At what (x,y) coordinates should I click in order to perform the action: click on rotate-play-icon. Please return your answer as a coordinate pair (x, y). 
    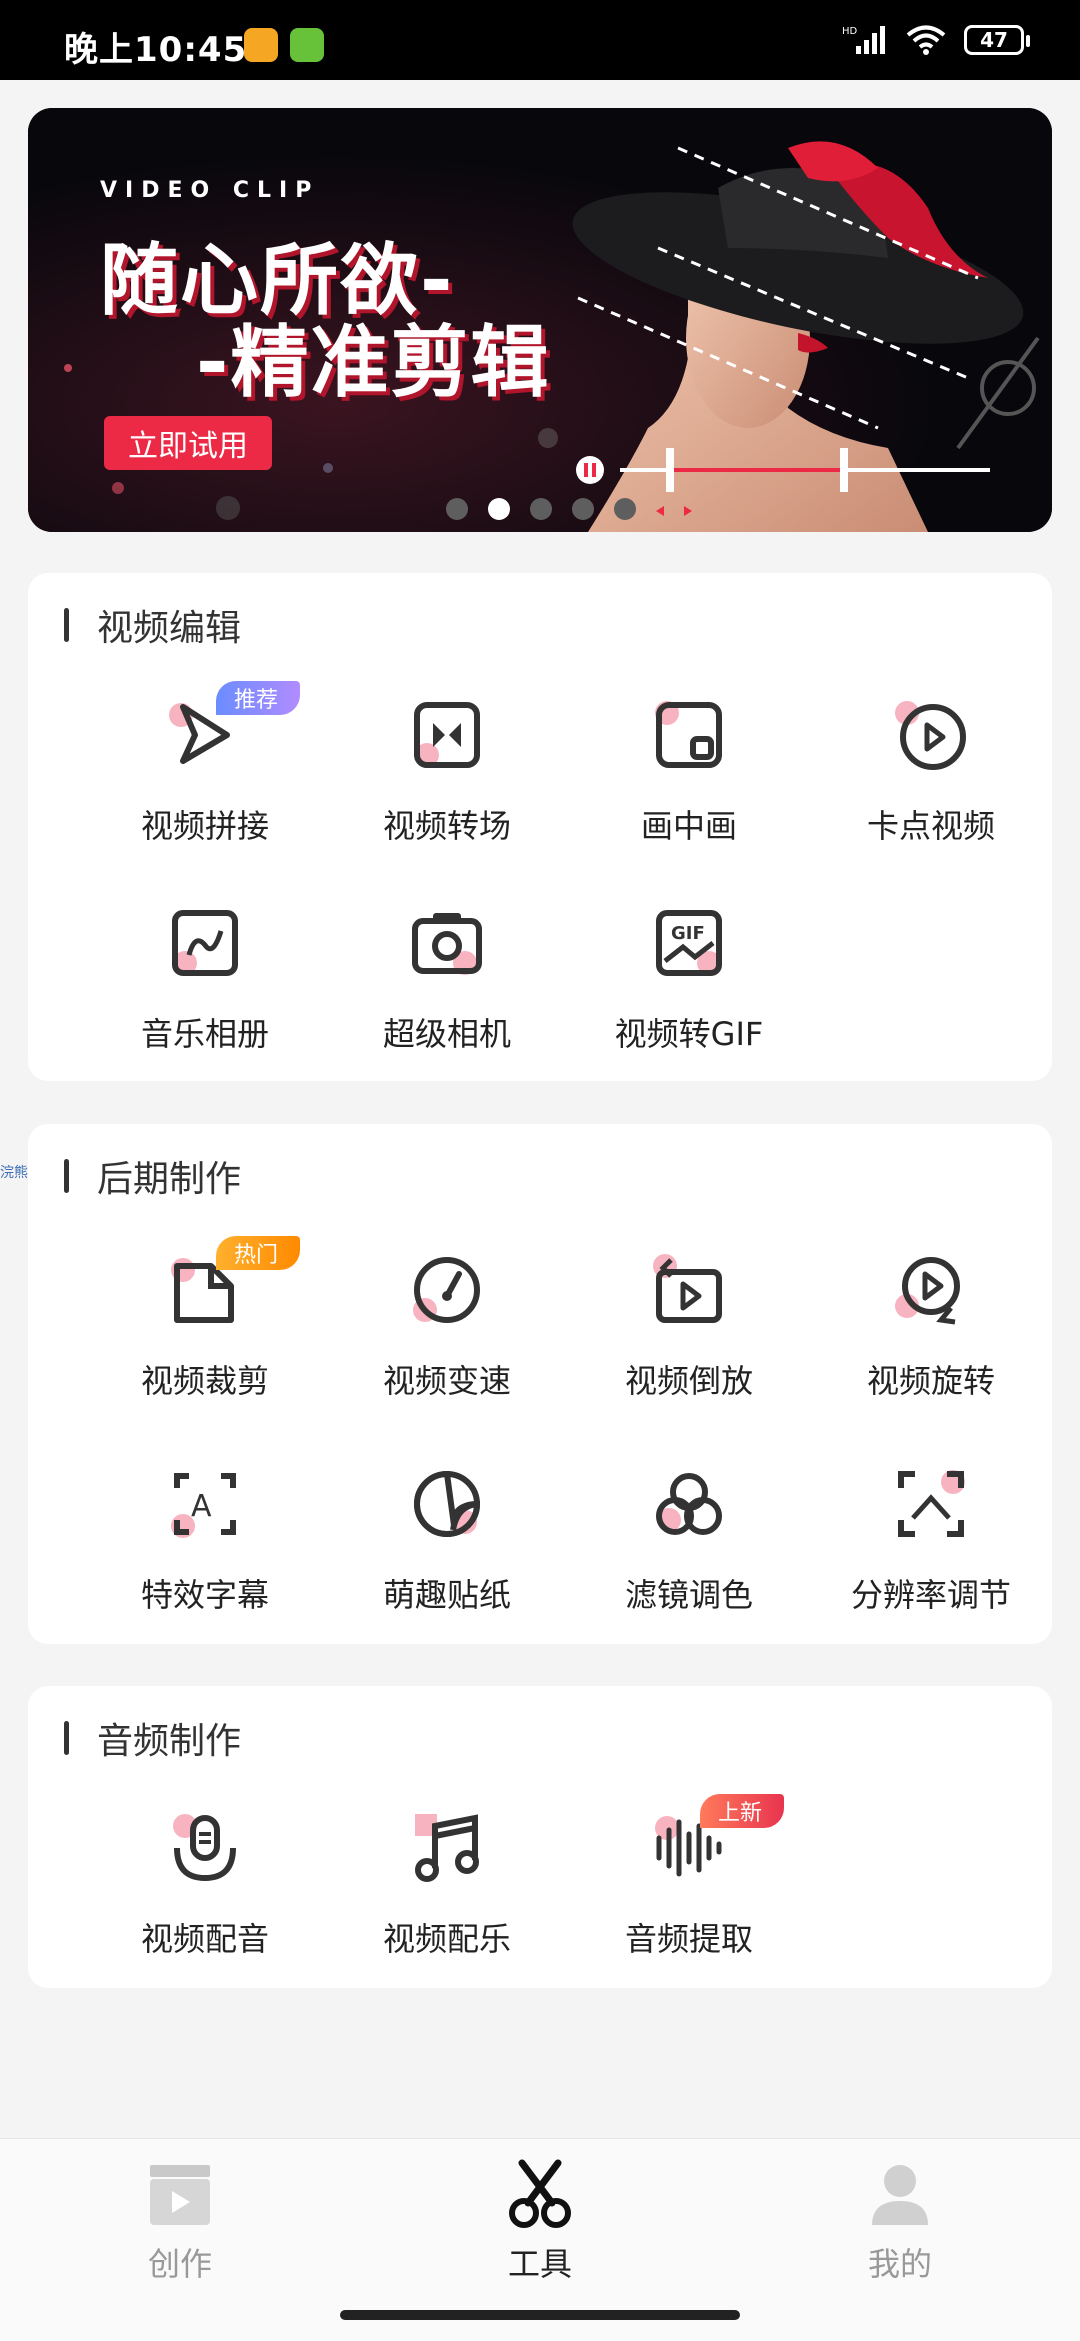
    Looking at the image, I should click on (927, 1291).